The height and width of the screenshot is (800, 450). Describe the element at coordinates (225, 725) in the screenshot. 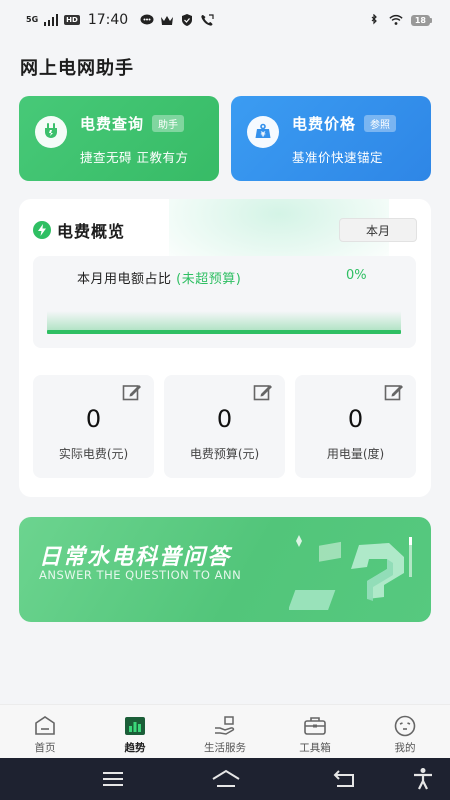

I see `hand-service-icon` at that location.